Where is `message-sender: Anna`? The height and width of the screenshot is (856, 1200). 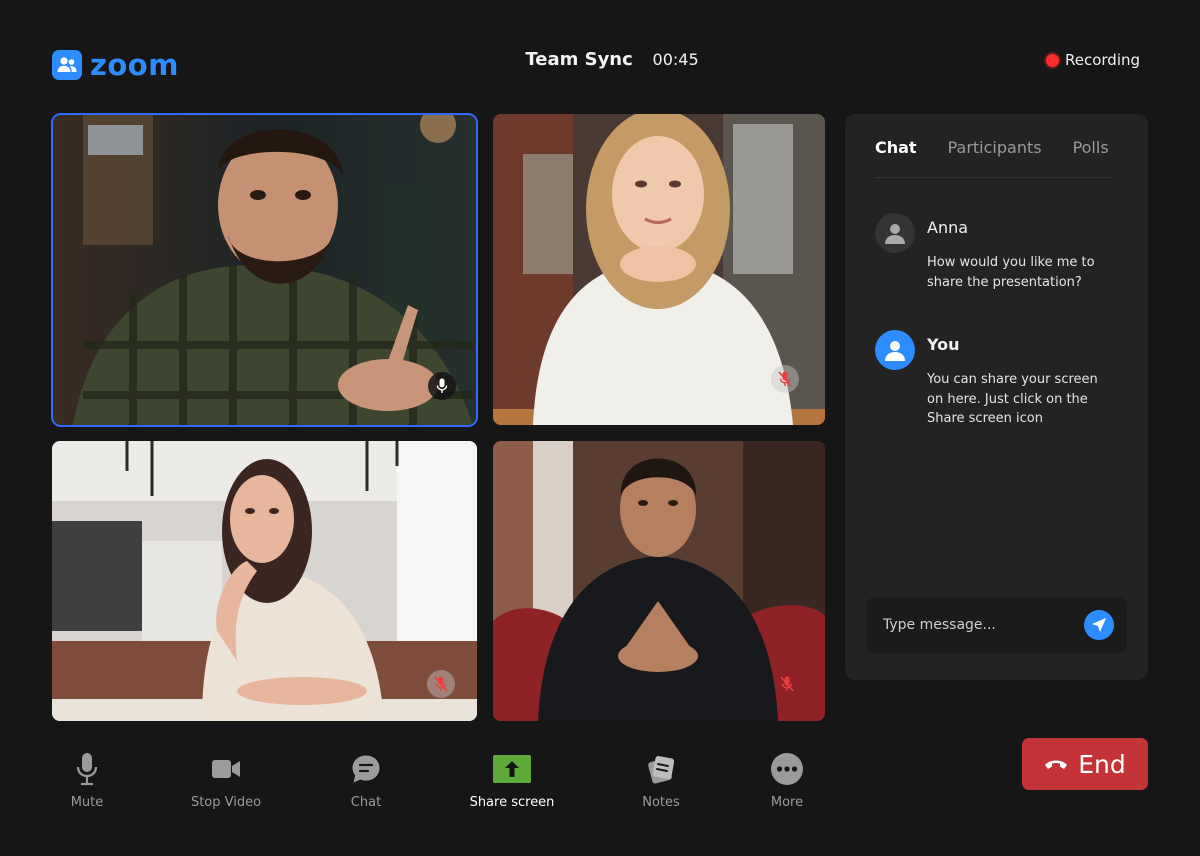
message-sender: Anna is located at coordinates (948, 227).